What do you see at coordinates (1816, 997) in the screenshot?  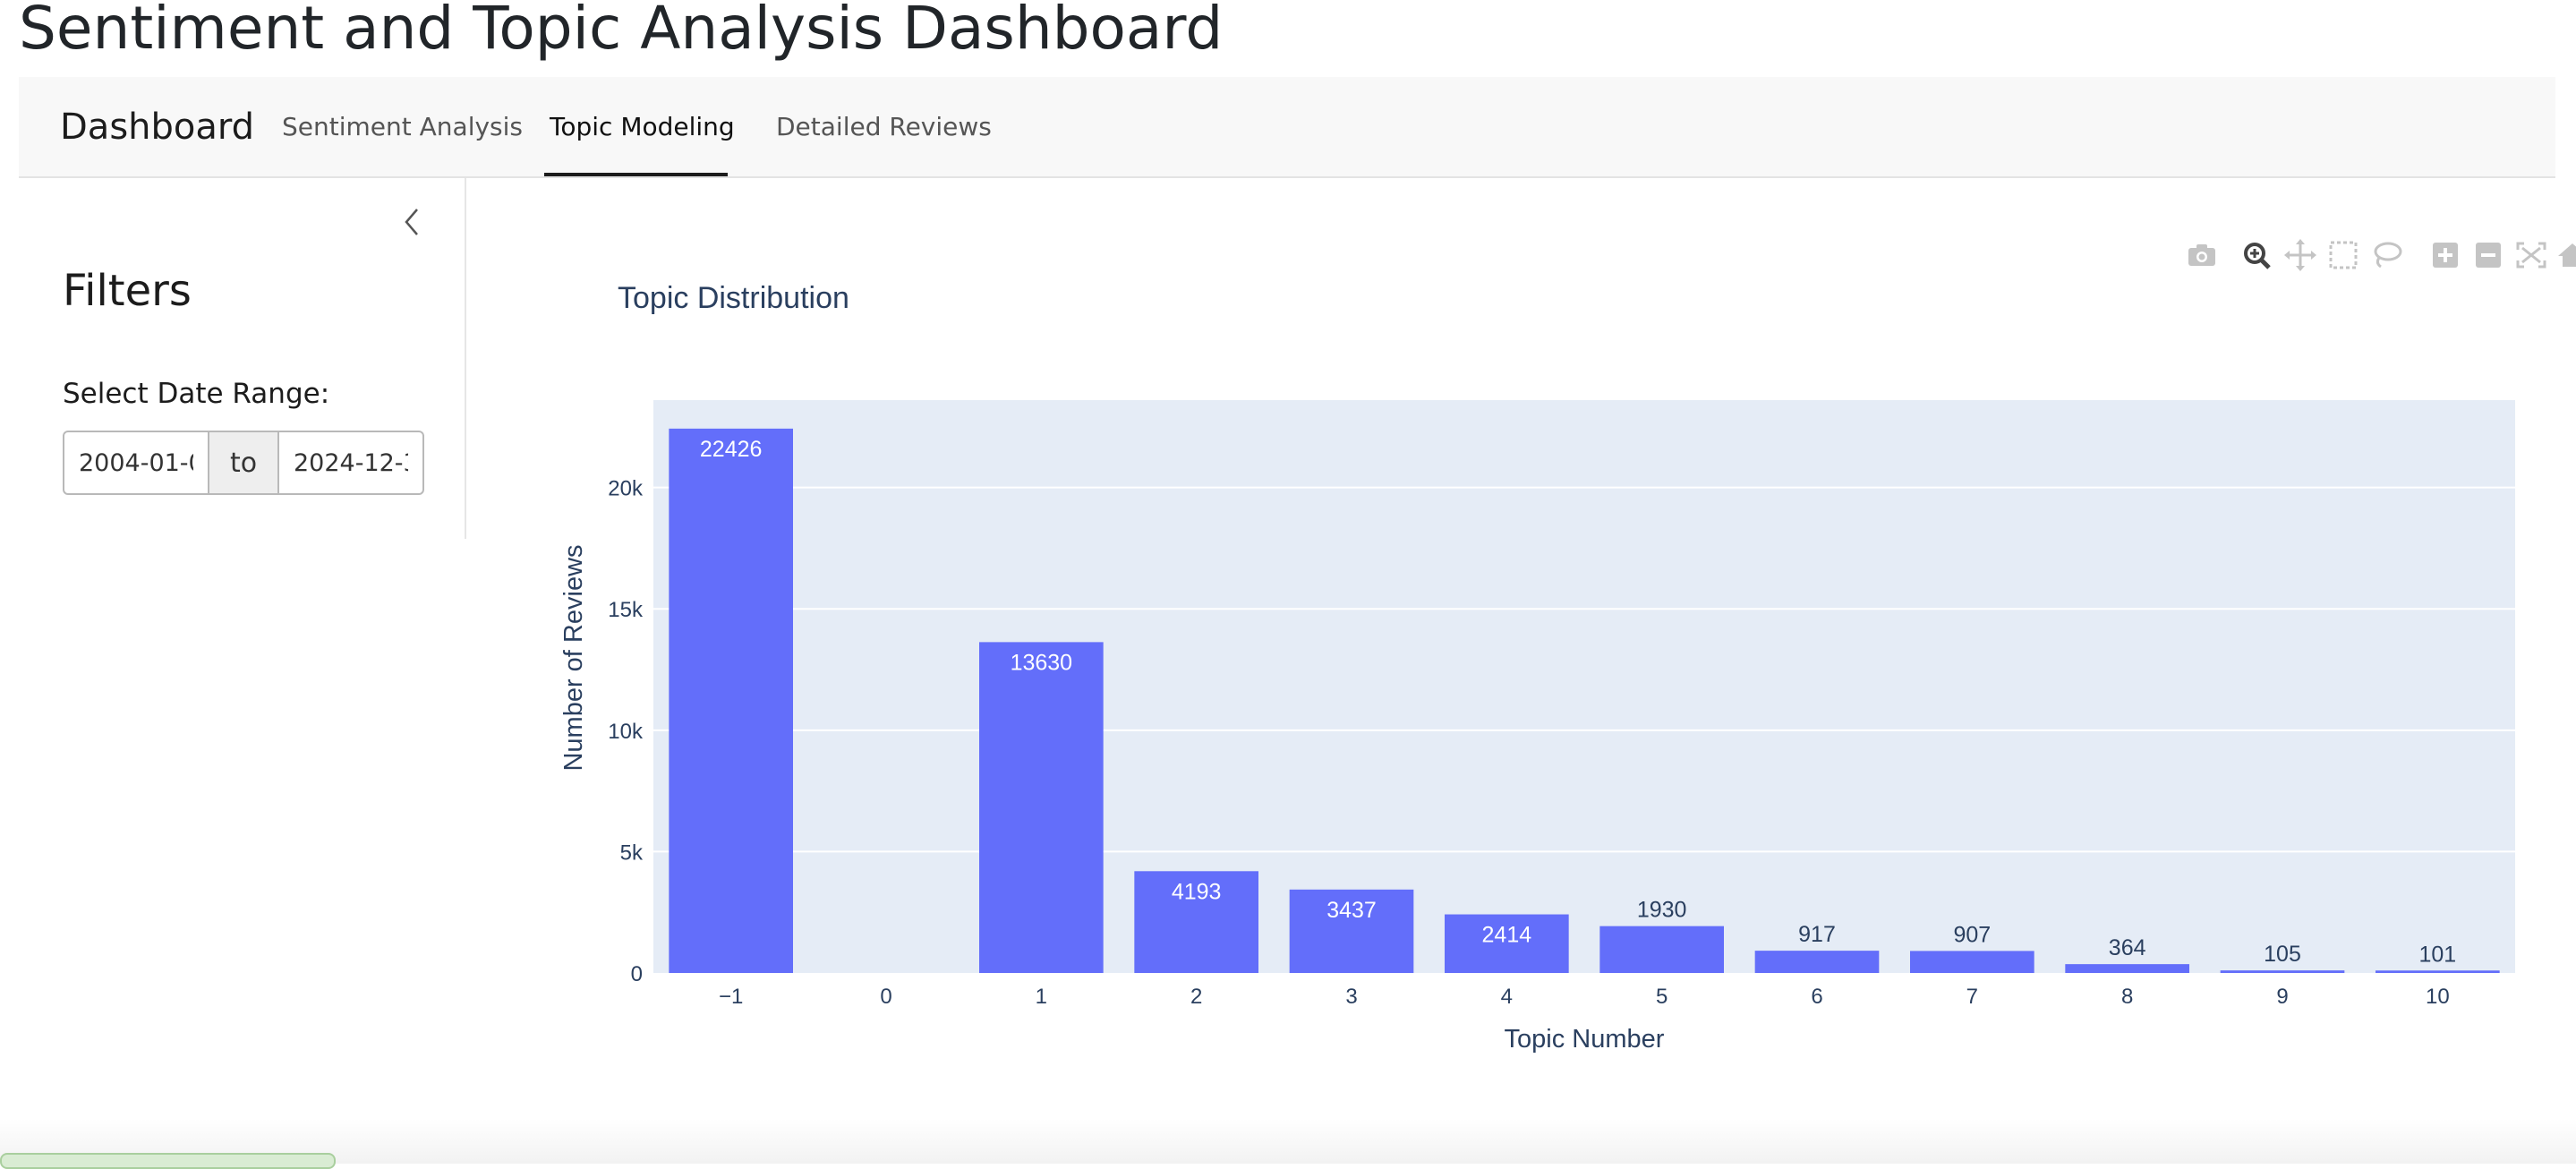 I see `x-tick-label: 6` at bounding box center [1816, 997].